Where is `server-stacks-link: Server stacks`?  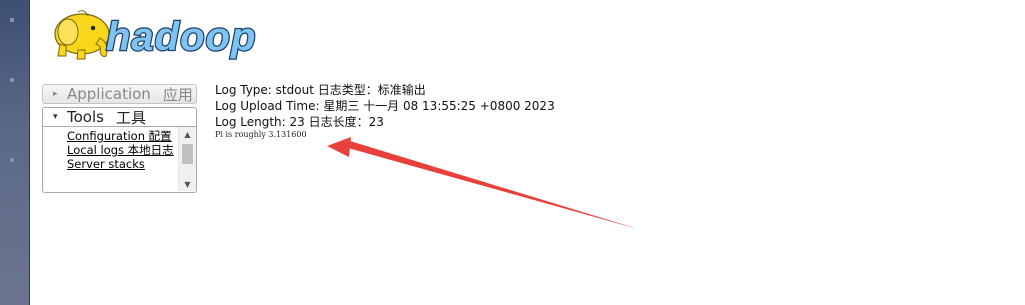 server-stacks-link: Server stacks is located at coordinates (121, 164).